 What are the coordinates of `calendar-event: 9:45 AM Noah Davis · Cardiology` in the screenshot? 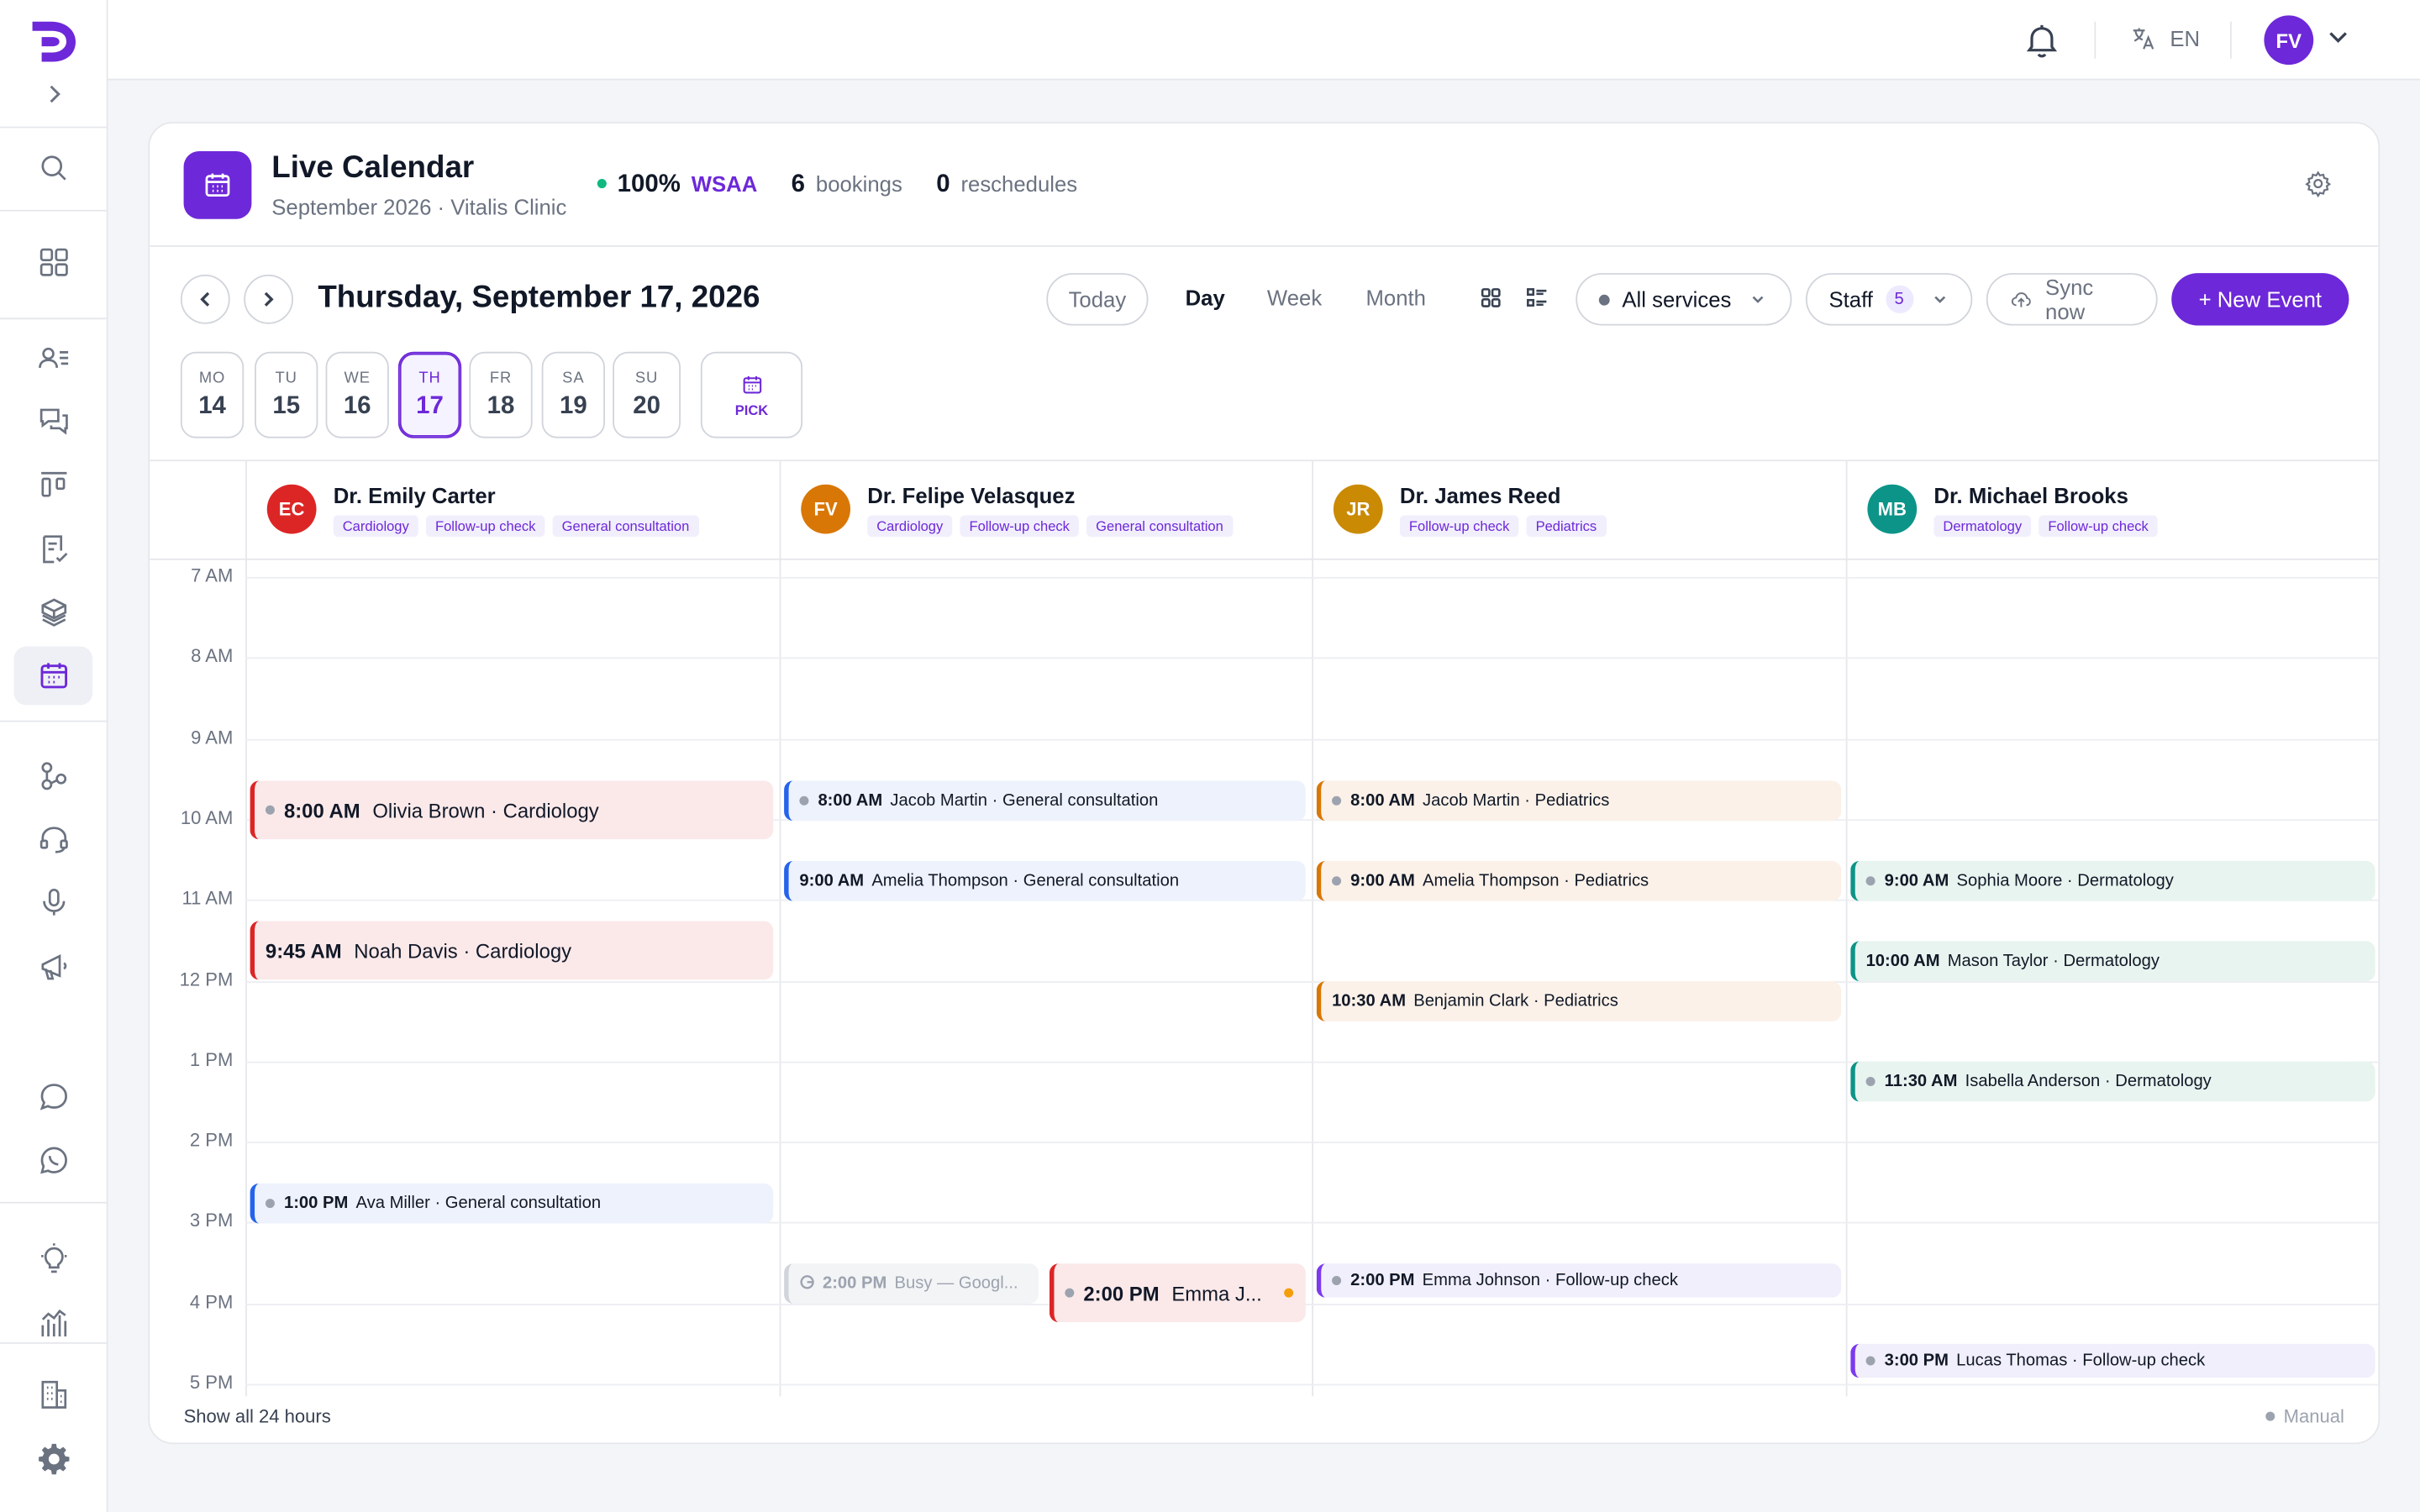 It's located at (512, 950).